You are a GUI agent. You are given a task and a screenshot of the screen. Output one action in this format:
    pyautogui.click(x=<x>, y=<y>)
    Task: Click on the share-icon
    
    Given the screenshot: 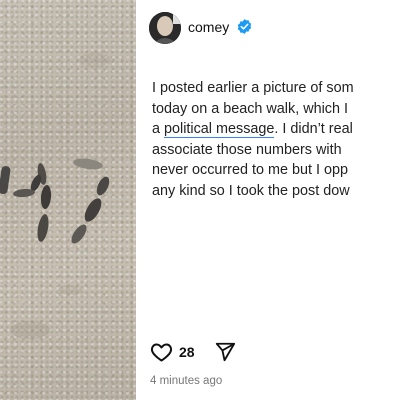 What is the action you would take?
    pyautogui.click(x=225, y=352)
    